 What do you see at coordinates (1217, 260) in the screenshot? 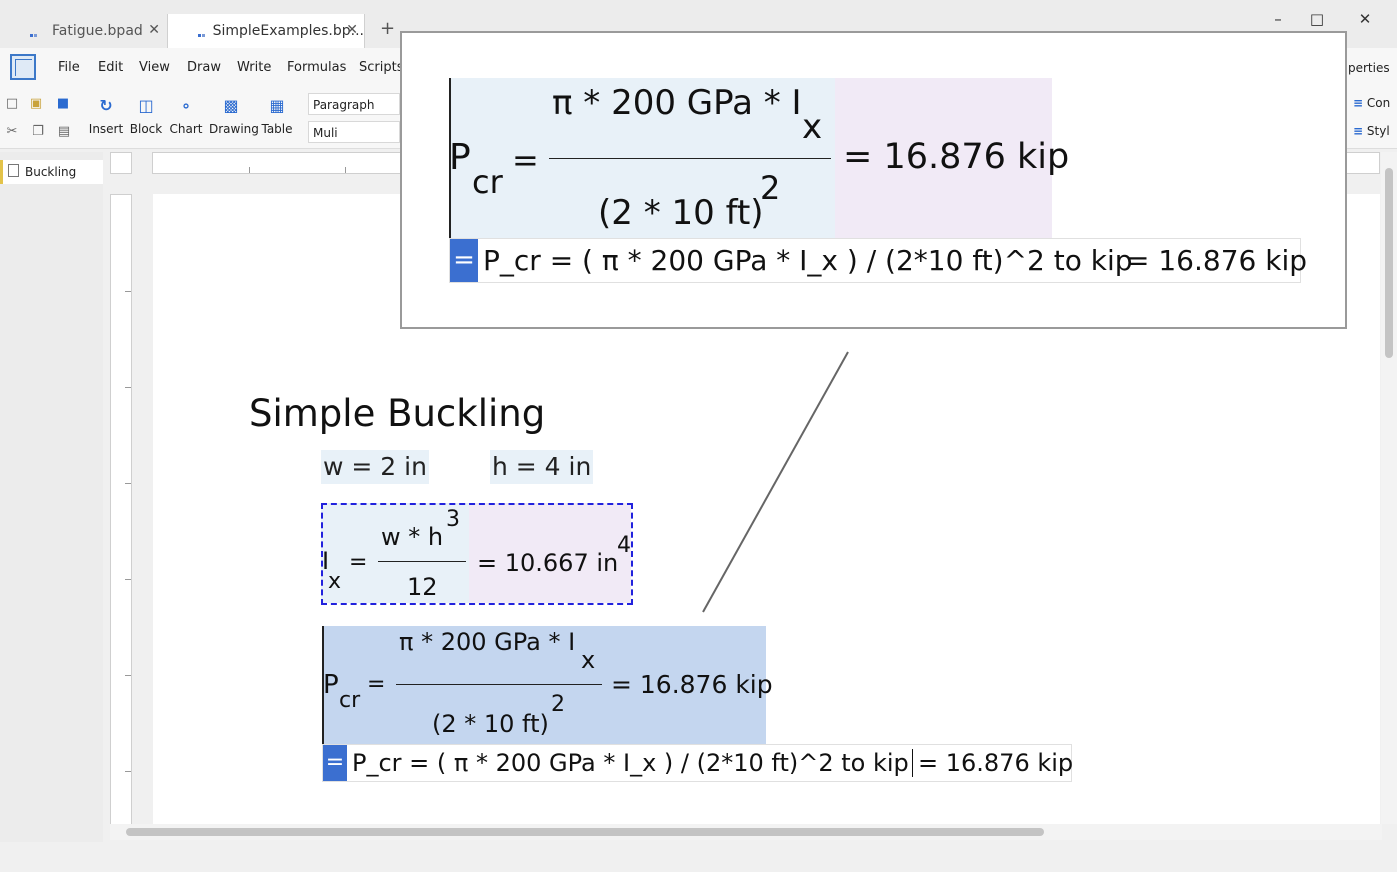
I see `zoom-source-result: = 16.876 kip` at bounding box center [1217, 260].